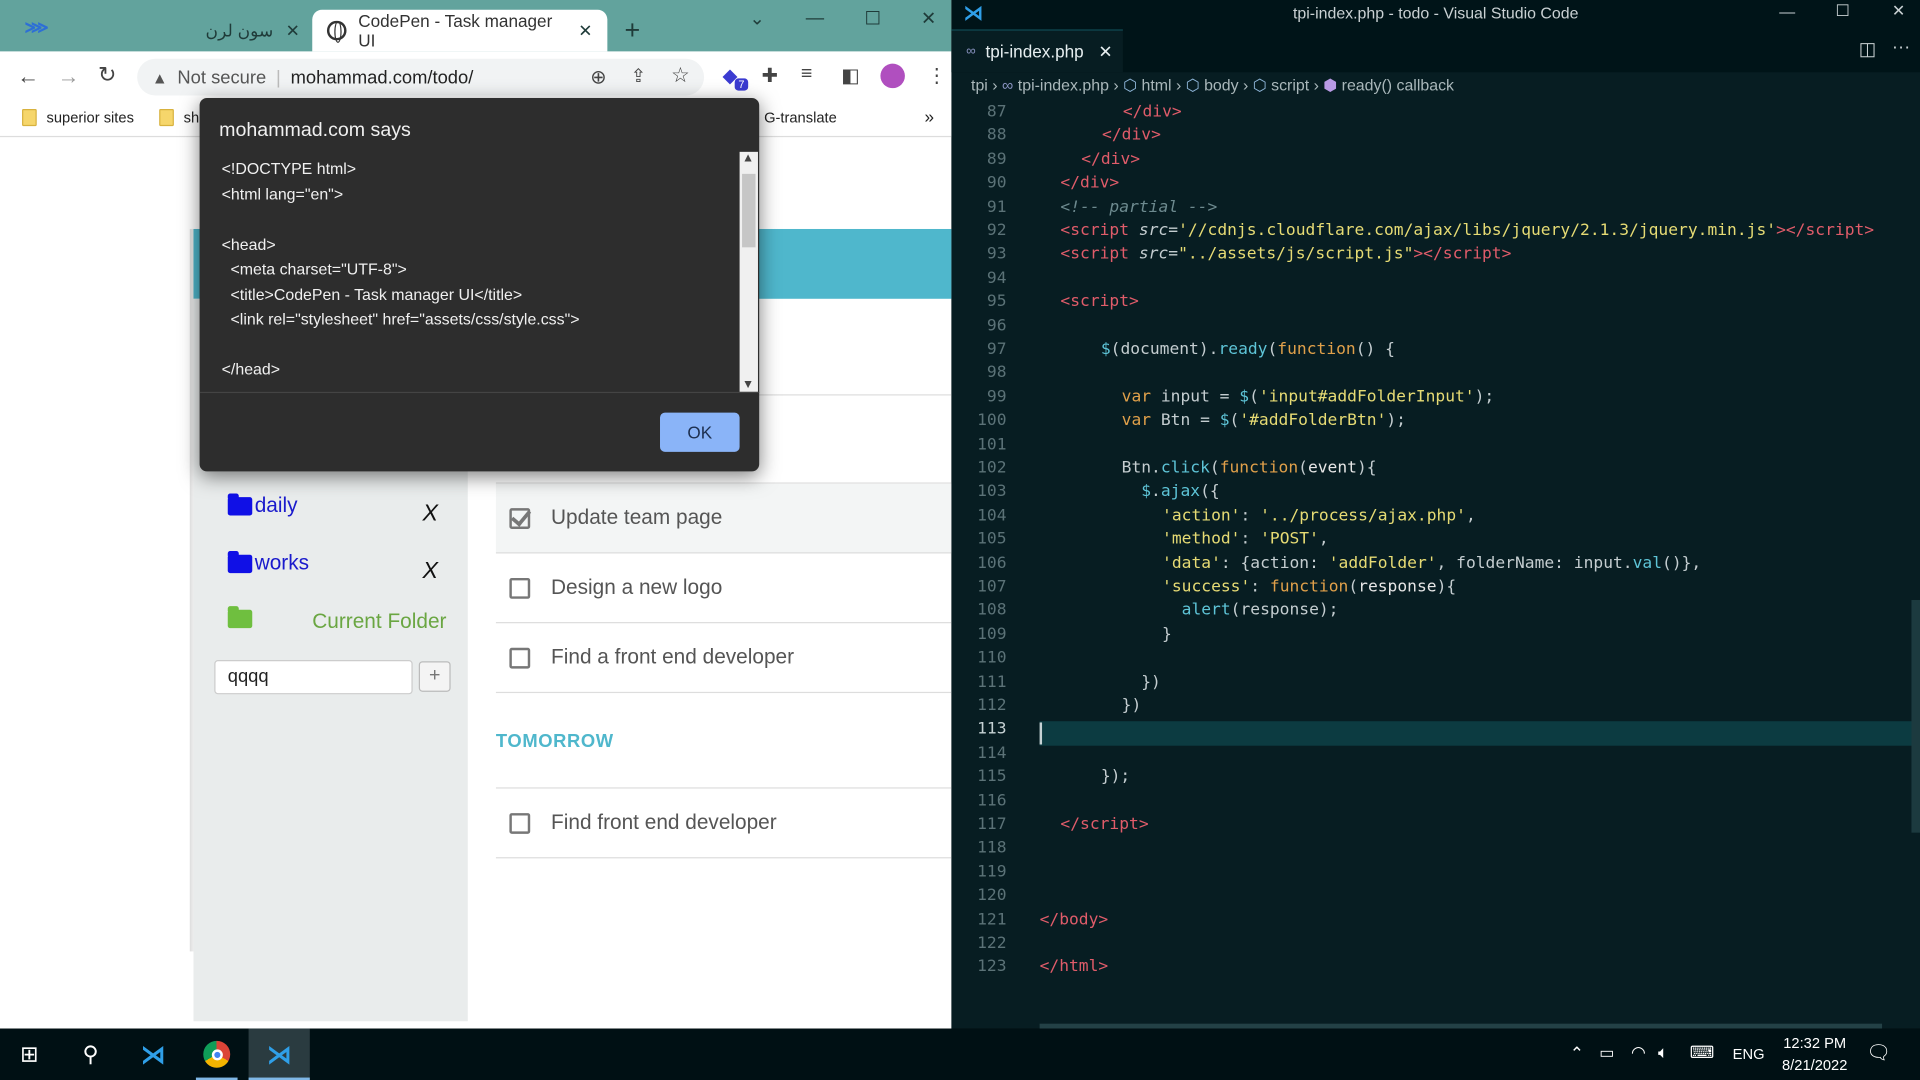 This screenshot has width=1920, height=1080. I want to click on vscode-taskbar-icon-active: ⋊, so click(279, 1054).